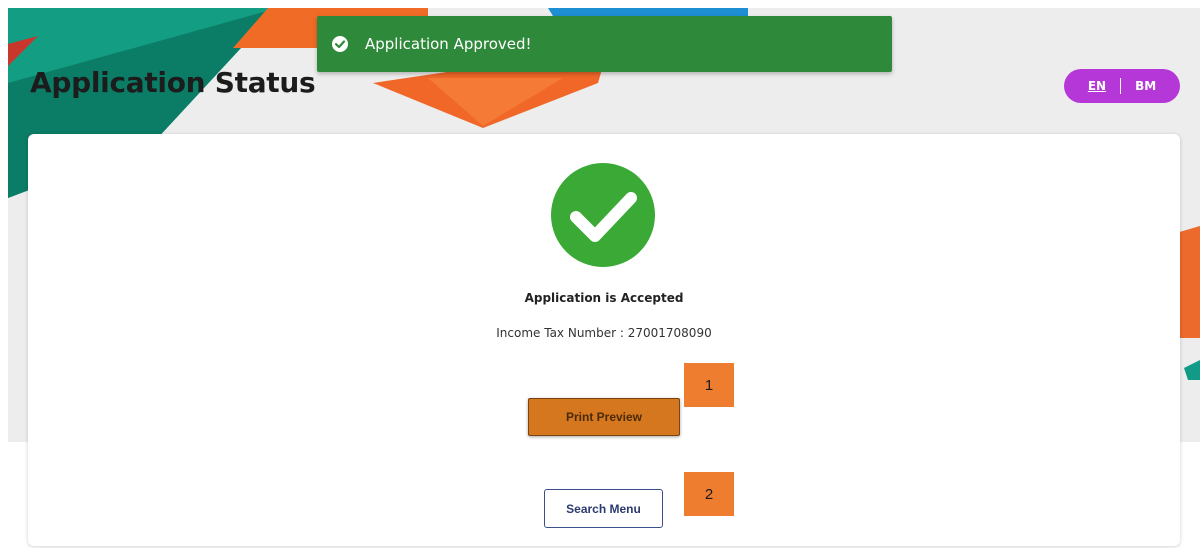  What do you see at coordinates (173, 82) in the screenshot?
I see `page-title: Application Status` at bounding box center [173, 82].